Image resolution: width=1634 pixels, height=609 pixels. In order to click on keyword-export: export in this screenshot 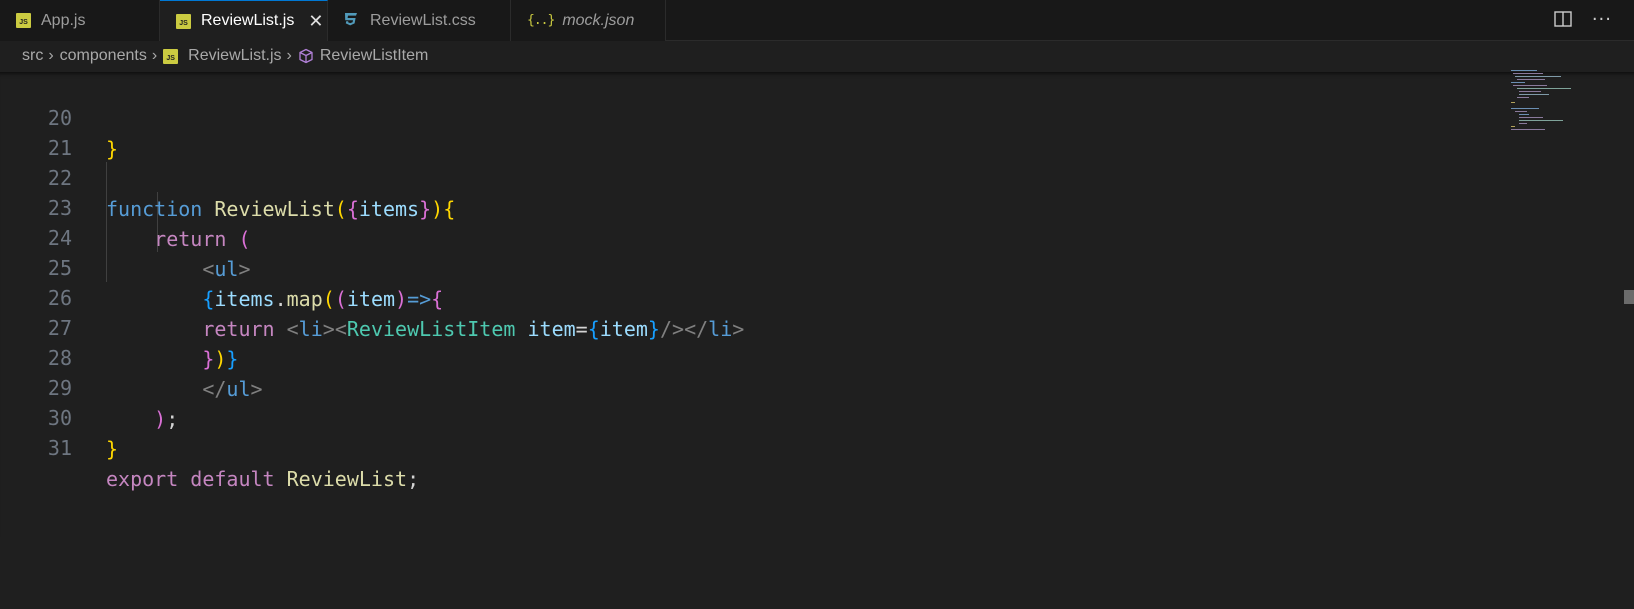, I will do `click(142, 479)`.